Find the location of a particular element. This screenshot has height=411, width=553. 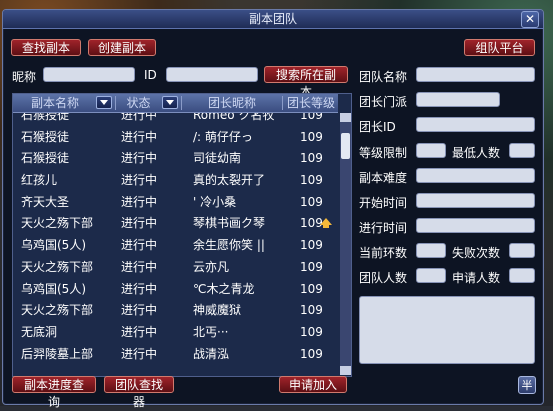

col-leader-level: 团长等级 is located at coordinates (310, 103).